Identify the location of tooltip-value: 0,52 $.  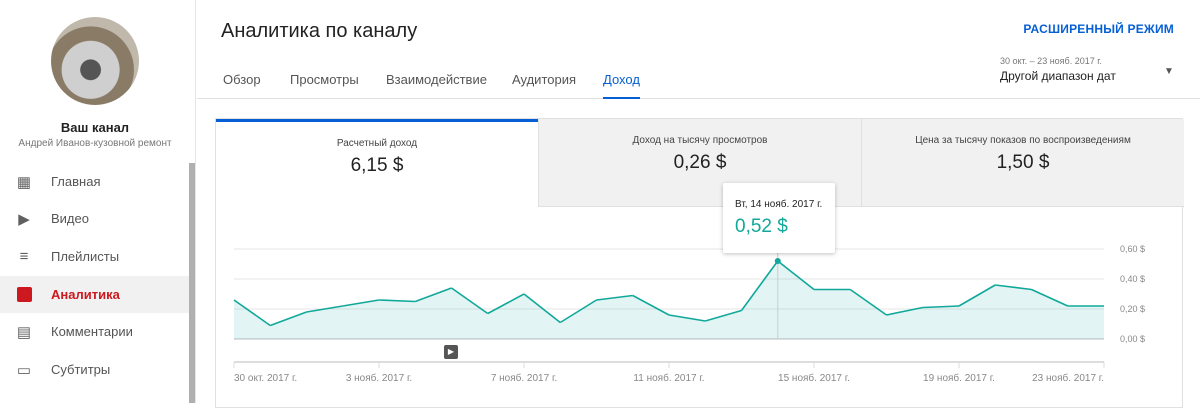
(761, 226).